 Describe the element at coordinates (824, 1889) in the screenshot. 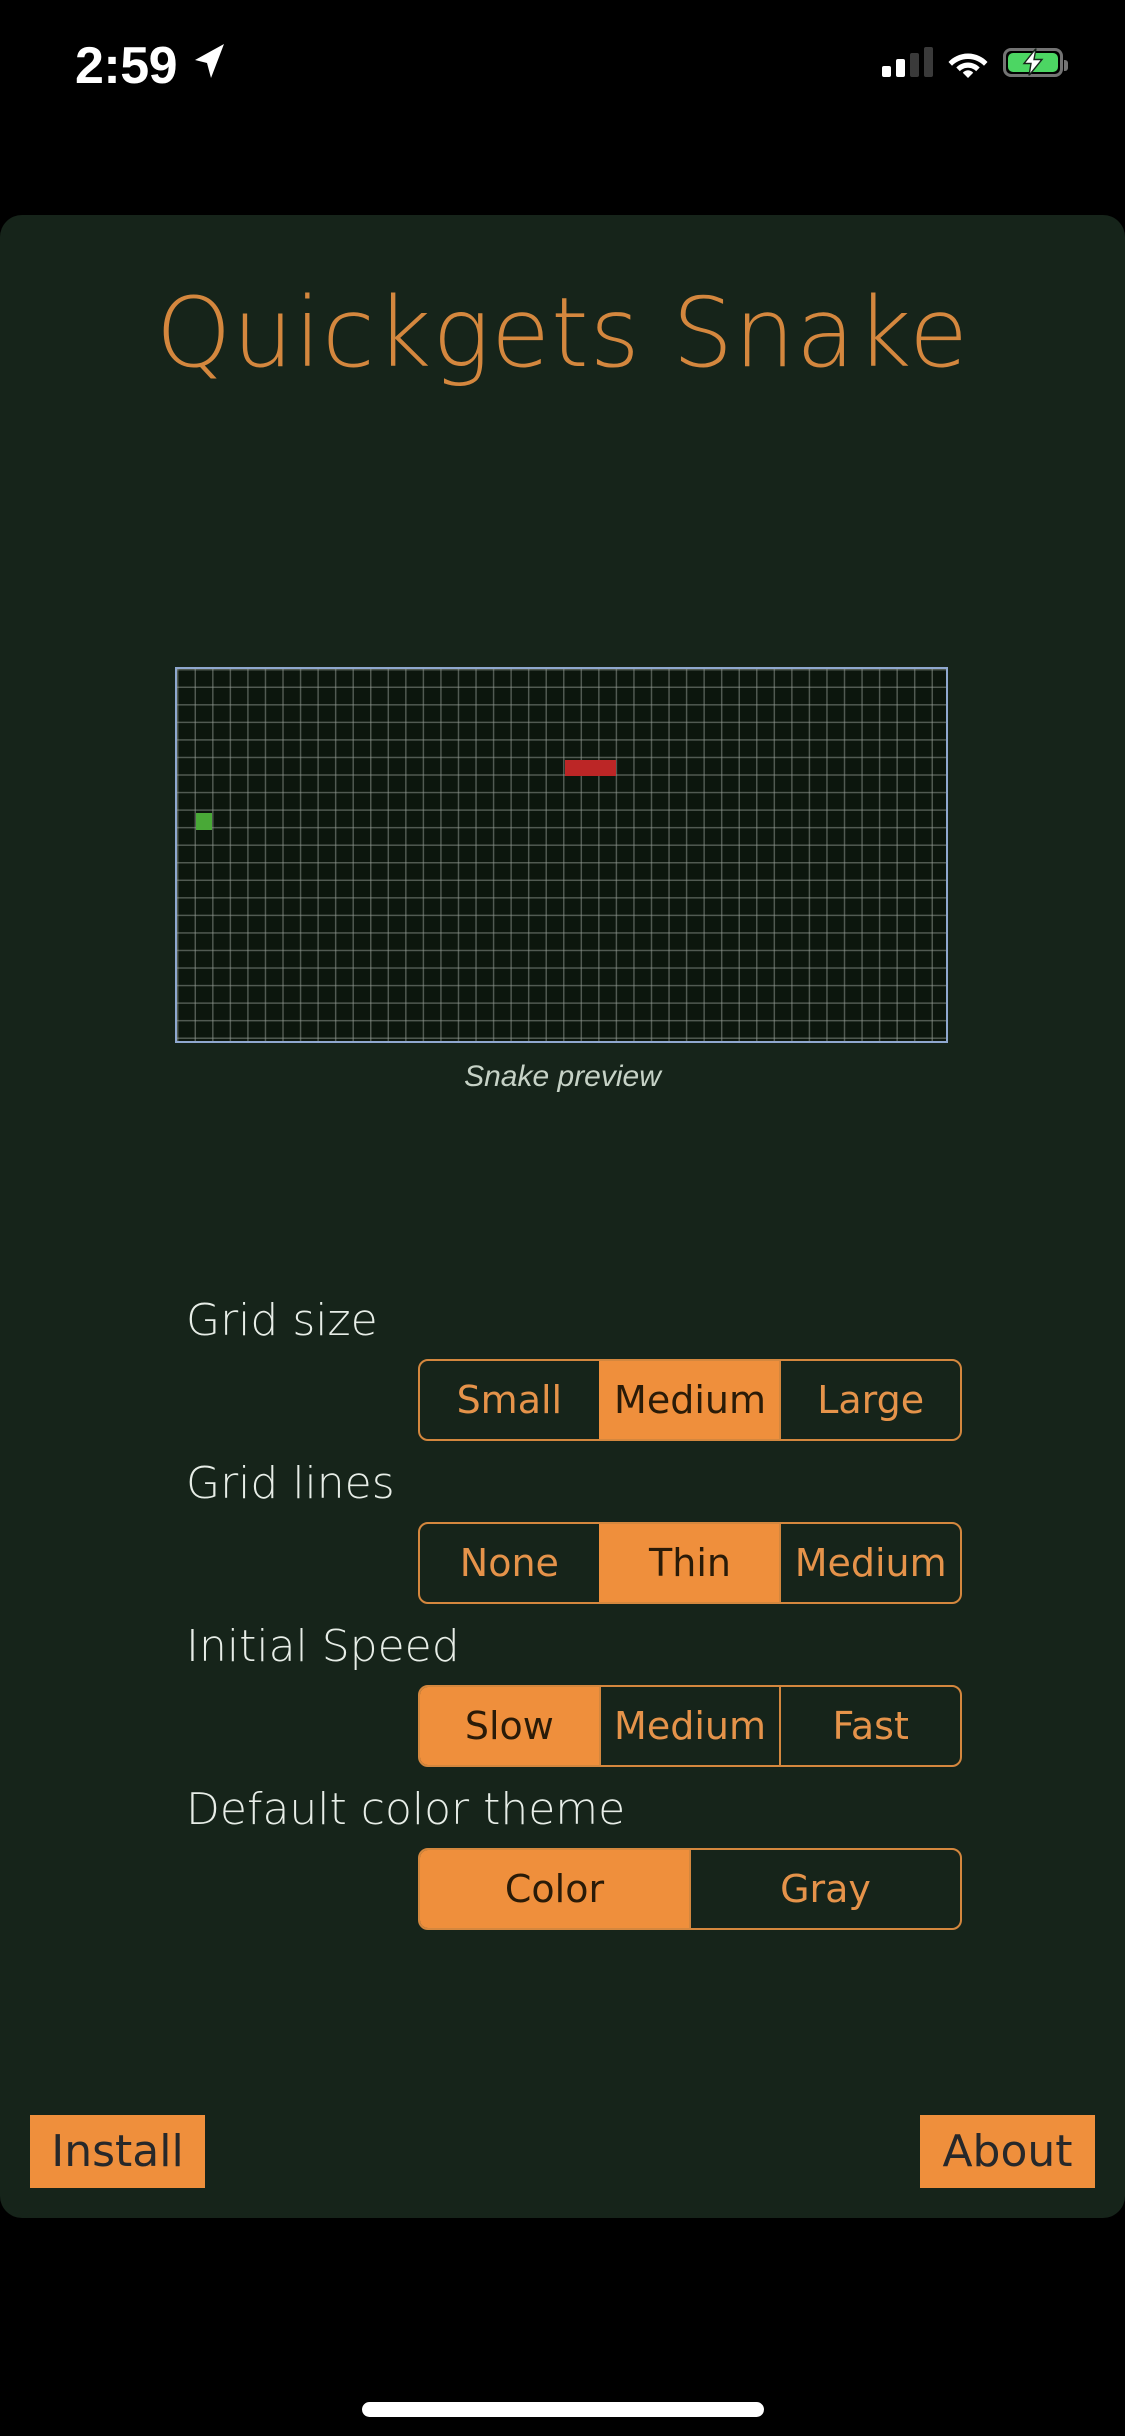

I see `segment-option: Gray` at that location.